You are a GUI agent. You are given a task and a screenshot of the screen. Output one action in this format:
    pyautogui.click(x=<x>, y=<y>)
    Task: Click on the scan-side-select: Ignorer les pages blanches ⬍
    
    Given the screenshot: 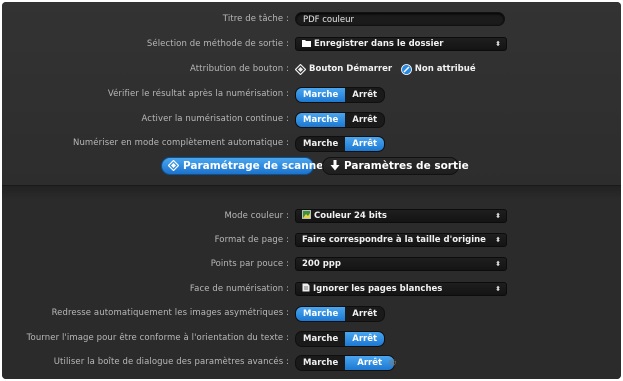 What is the action you would take?
    pyautogui.click(x=401, y=289)
    